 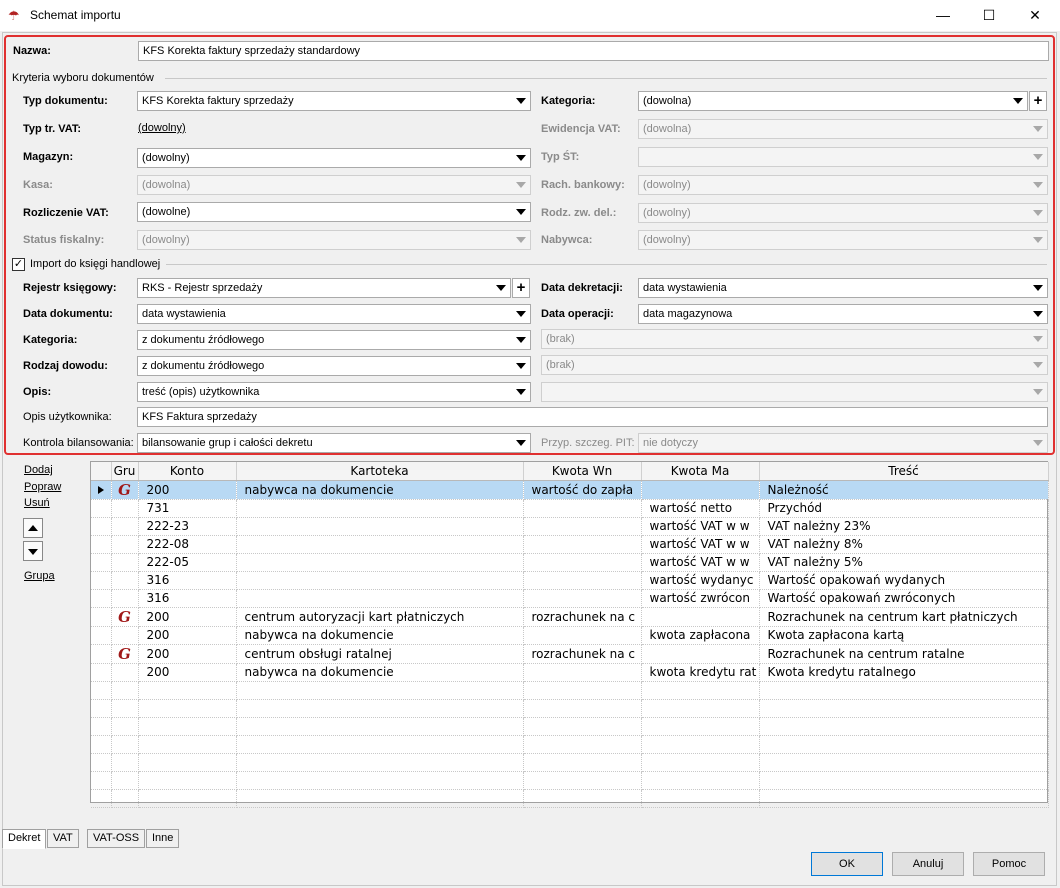 I want to click on kwota-ma-cell: wartość VAT w w, so click(x=700, y=526).